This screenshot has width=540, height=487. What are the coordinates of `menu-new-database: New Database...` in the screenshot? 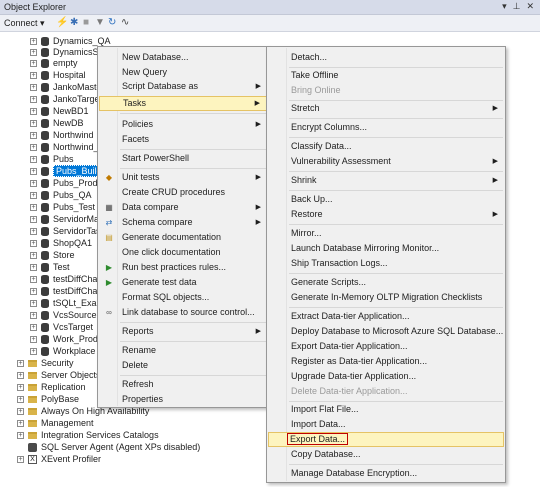 It's located at (183, 57).